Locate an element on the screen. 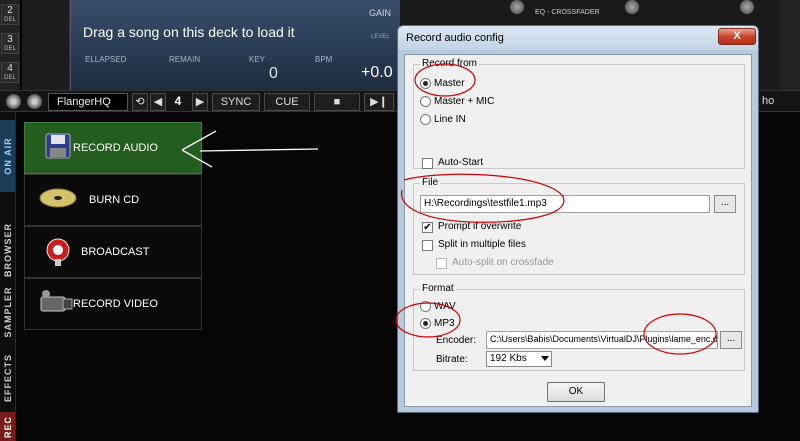  encoder-label: Encoder: is located at coordinates (456, 340).